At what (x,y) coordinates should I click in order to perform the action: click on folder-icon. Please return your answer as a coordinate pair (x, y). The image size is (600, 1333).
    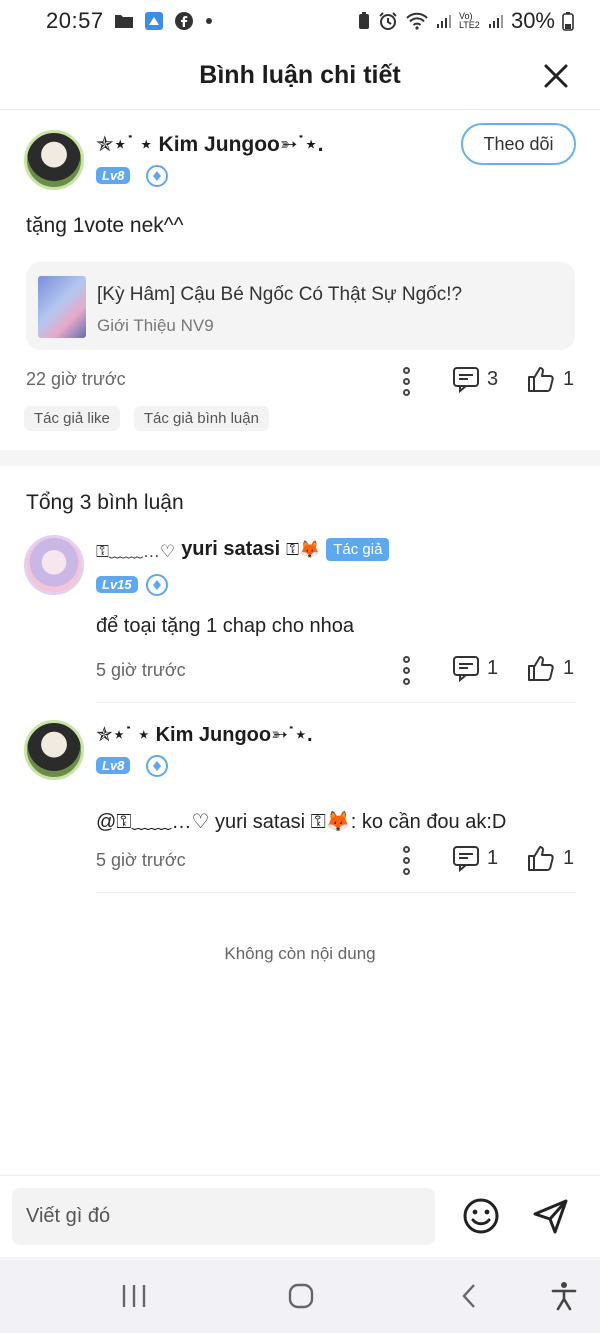
    Looking at the image, I should click on (124, 21).